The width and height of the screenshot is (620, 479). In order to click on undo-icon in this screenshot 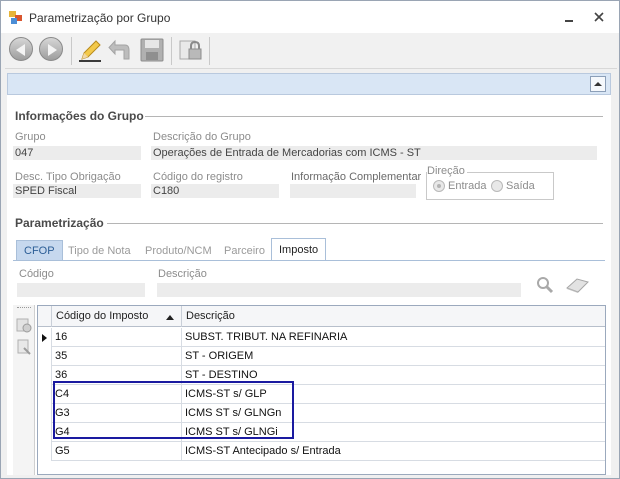, I will do `click(119, 49)`.